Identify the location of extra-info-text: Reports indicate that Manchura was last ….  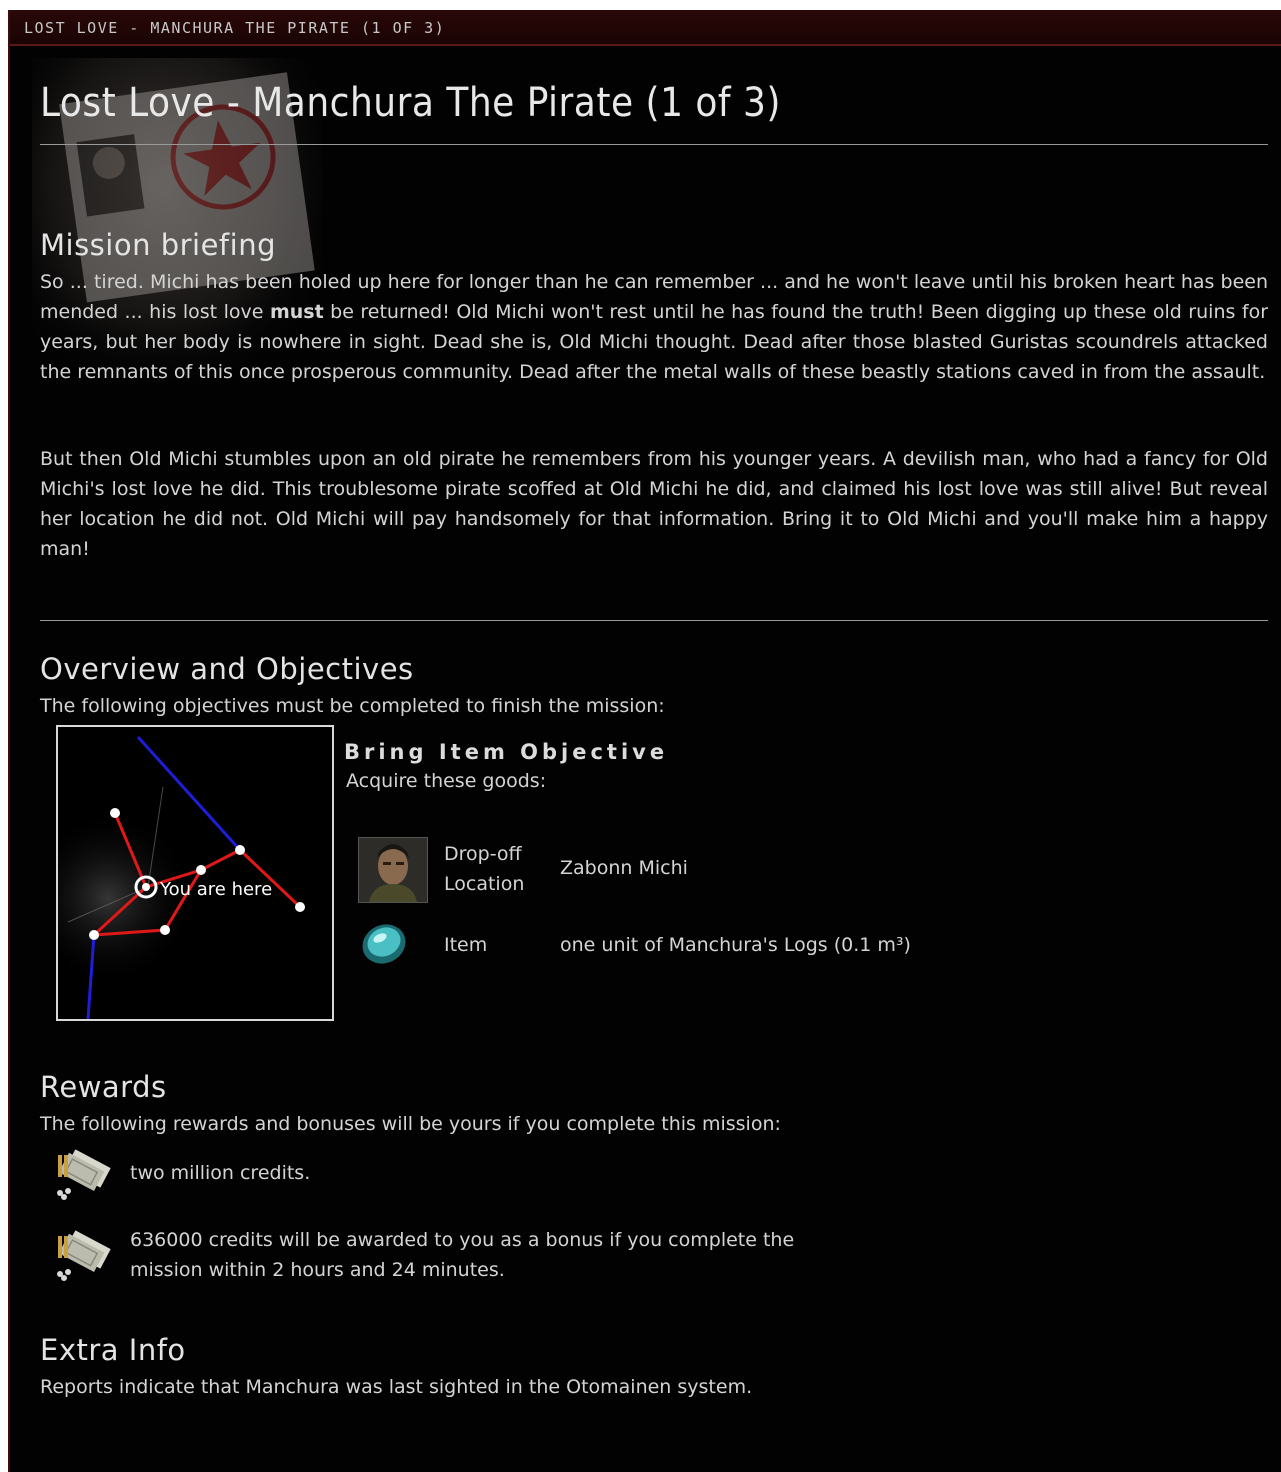
(396, 1387).